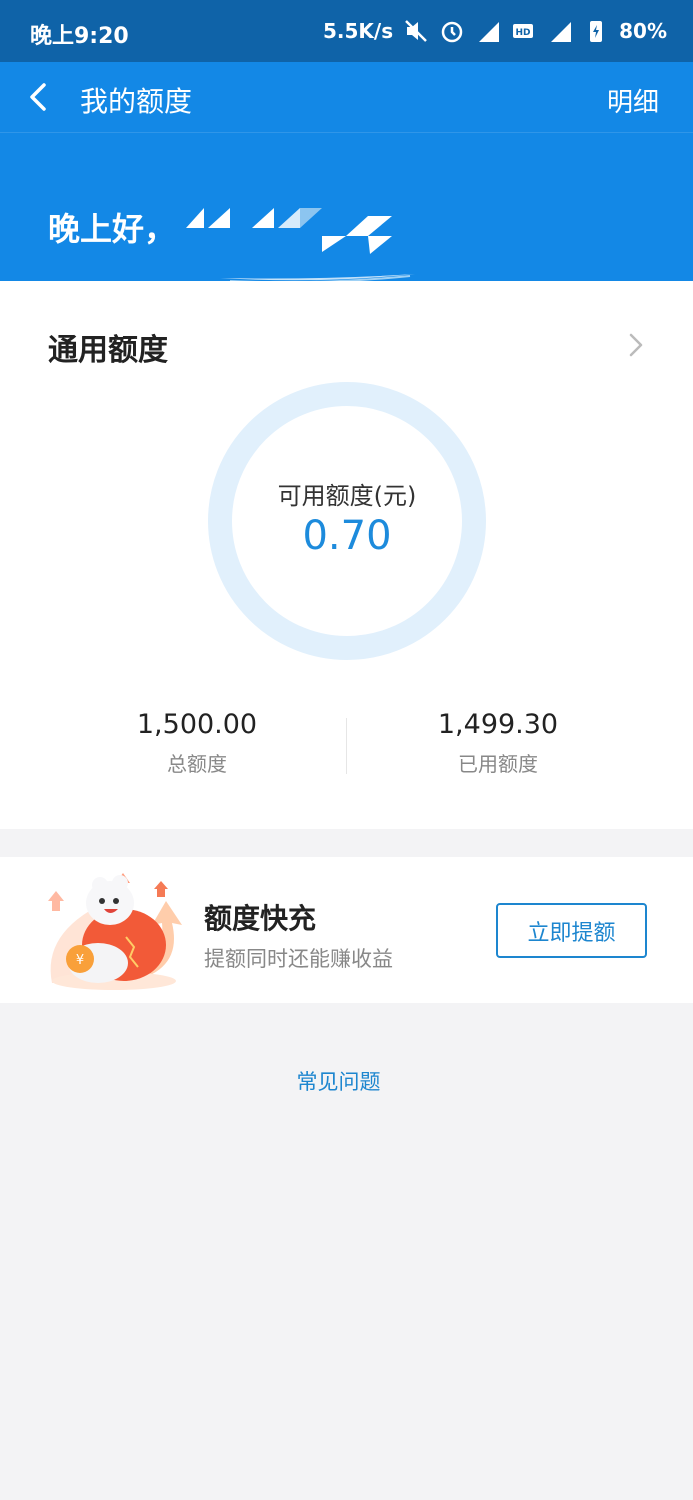 The height and width of the screenshot is (1500, 693). What do you see at coordinates (452, 31) in the screenshot?
I see `alarm-icon` at bounding box center [452, 31].